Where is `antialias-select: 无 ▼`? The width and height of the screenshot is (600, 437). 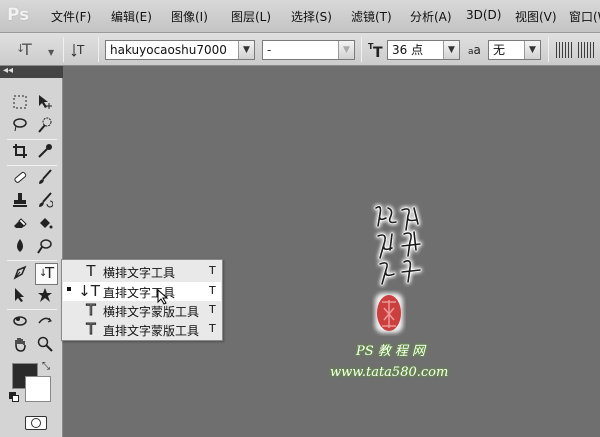 antialias-select: 无 ▼ is located at coordinates (514, 50).